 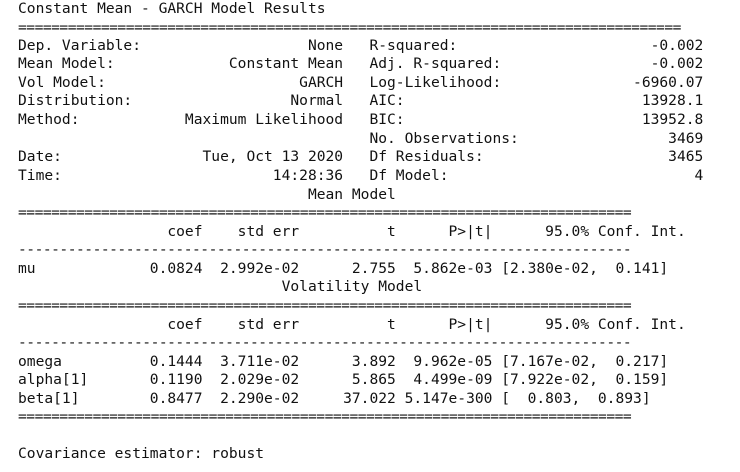 What do you see at coordinates (361, 45) in the screenshot?
I see `summary-line: Dep. Variable: None R-squared: -0.002` at bounding box center [361, 45].